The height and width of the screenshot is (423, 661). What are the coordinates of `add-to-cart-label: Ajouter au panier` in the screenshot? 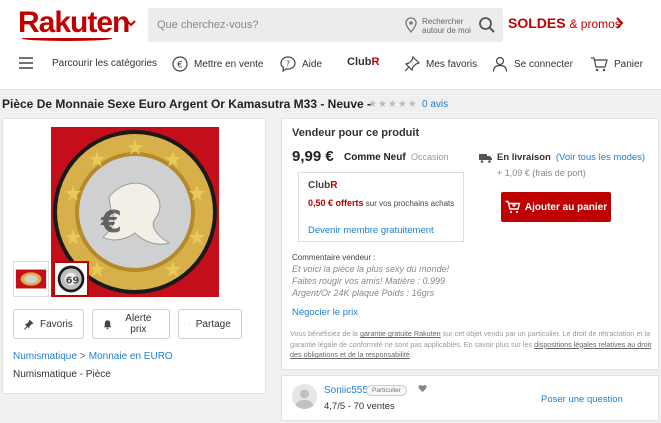 It's located at (566, 207).